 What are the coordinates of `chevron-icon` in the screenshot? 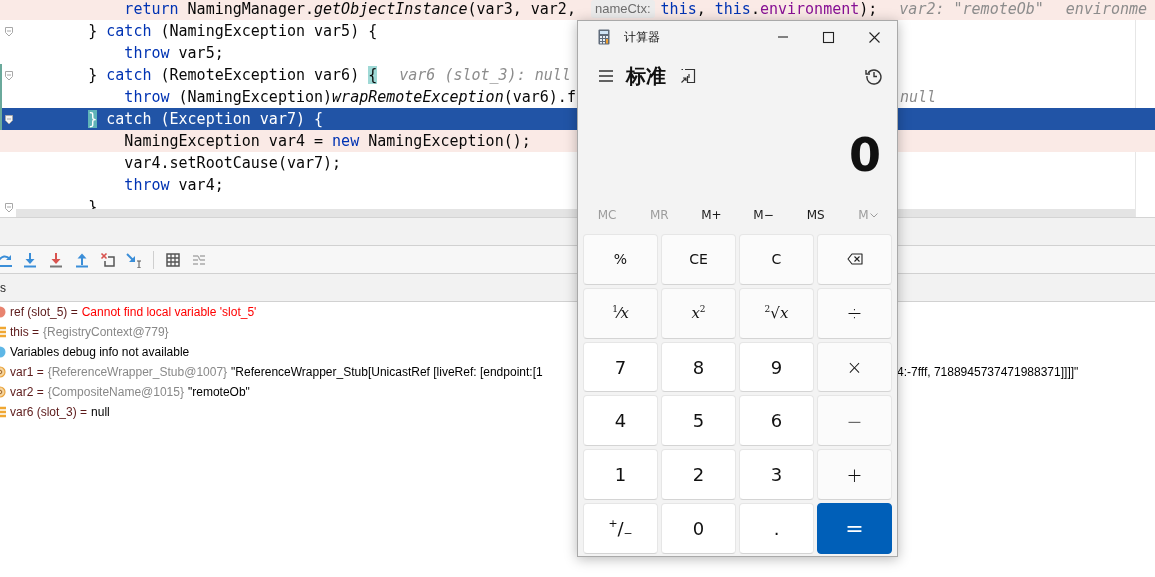 It's located at (873, 215).